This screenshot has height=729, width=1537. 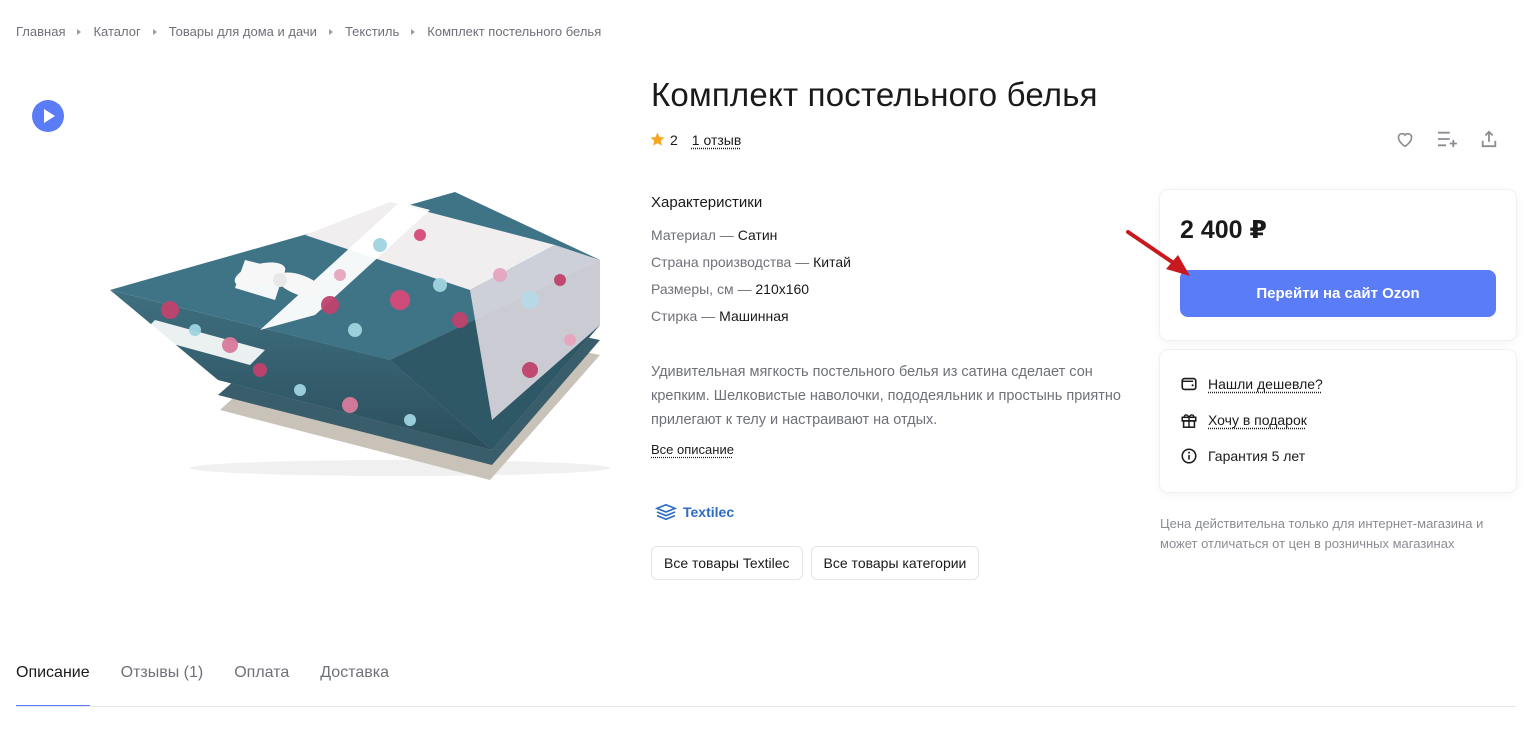 I want to click on play-icon, so click(x=49, y=116).